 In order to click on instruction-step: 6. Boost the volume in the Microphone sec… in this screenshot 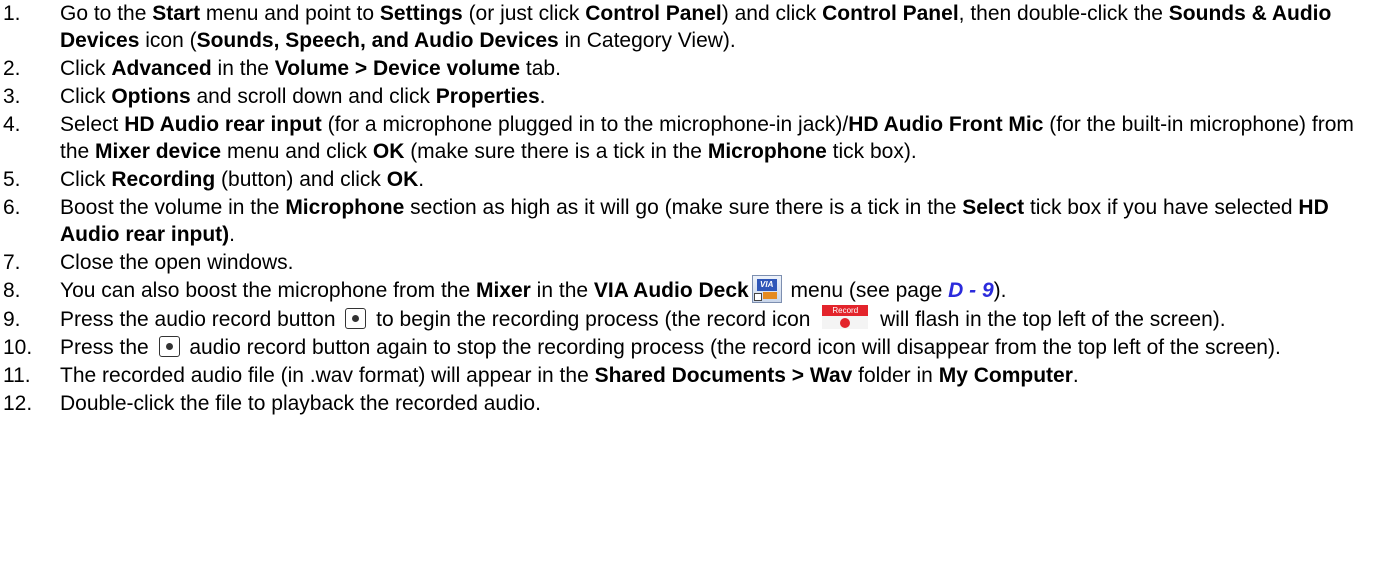, I will do `click(689, 221)`.